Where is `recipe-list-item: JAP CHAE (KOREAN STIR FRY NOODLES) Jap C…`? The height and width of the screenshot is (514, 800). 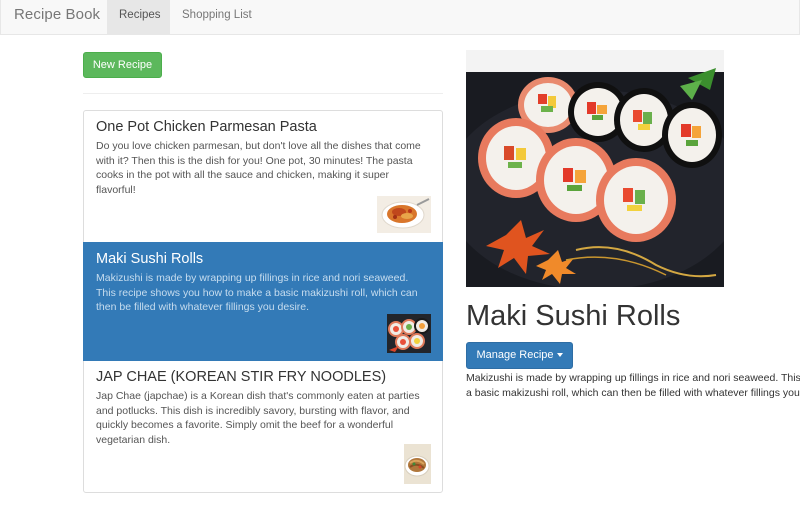
recipe-list-item: JAP CHAE (KOREAN STIR FRY NOODLES) Jap C… is located at coordinates (263, 426).